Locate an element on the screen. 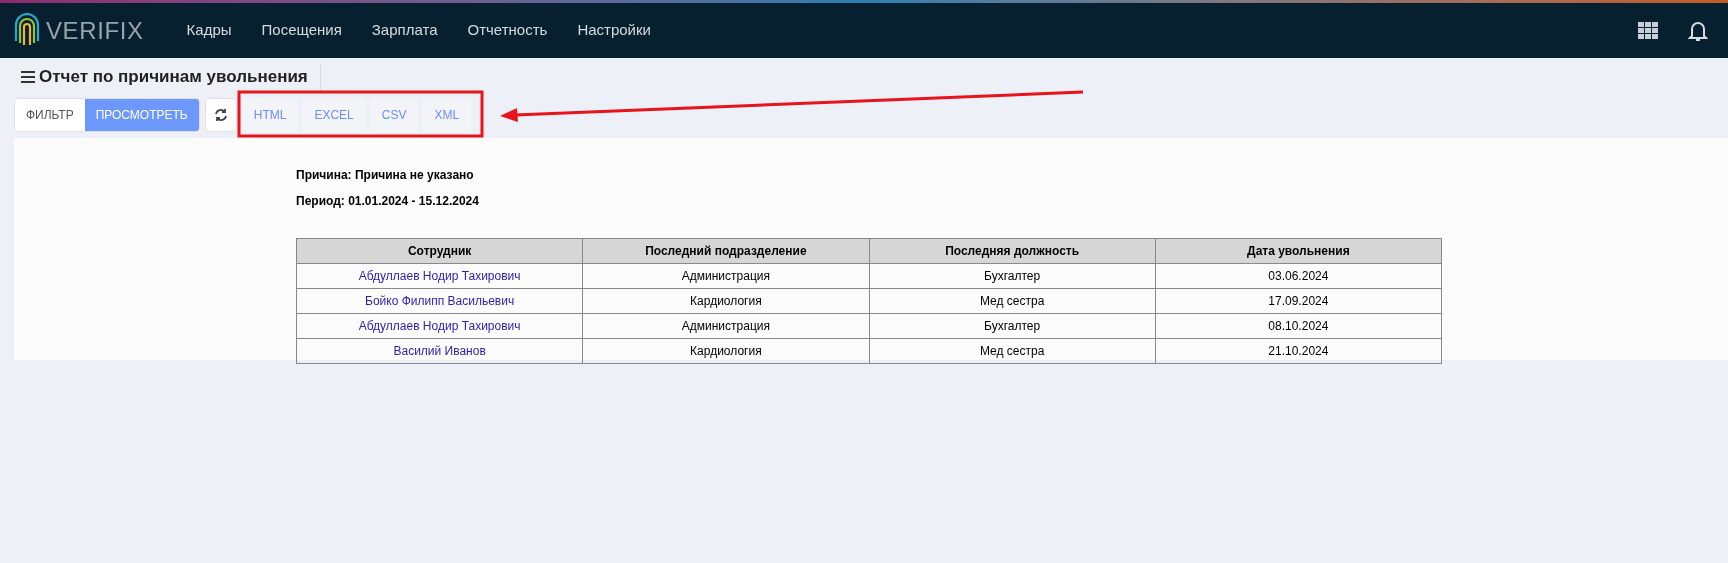  refresh-icon is located at coordinates (220, 115).